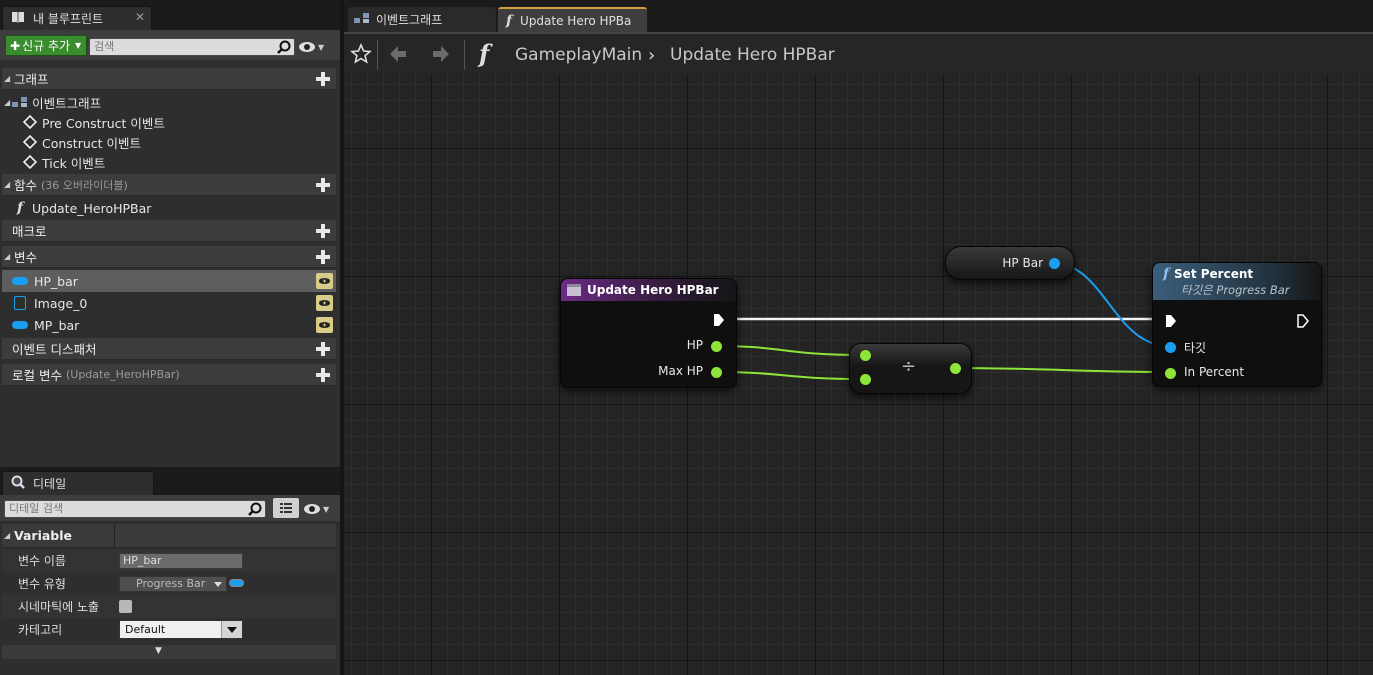 The width and height of the screenshot is (1373, 675). I want to click on back-arrow-icon, so click(398, 55).